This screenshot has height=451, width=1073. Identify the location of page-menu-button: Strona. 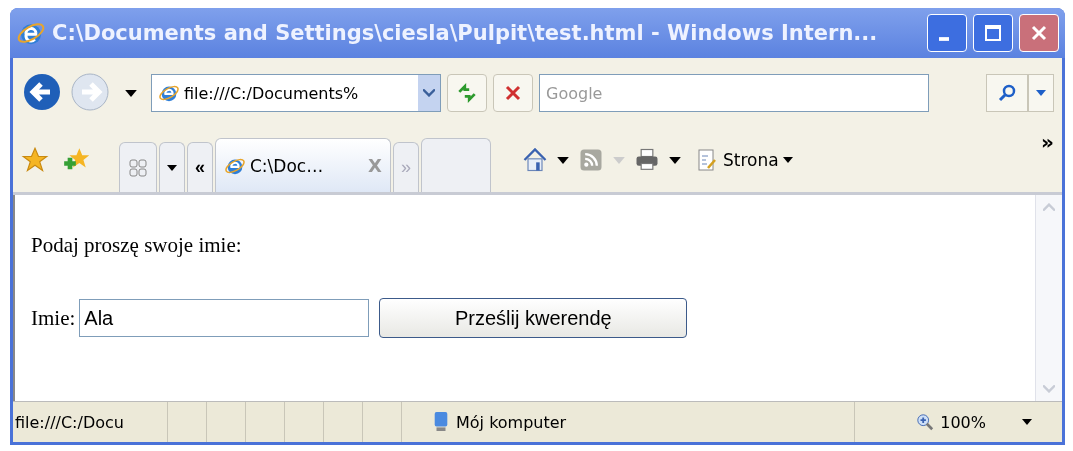
(744, 160).